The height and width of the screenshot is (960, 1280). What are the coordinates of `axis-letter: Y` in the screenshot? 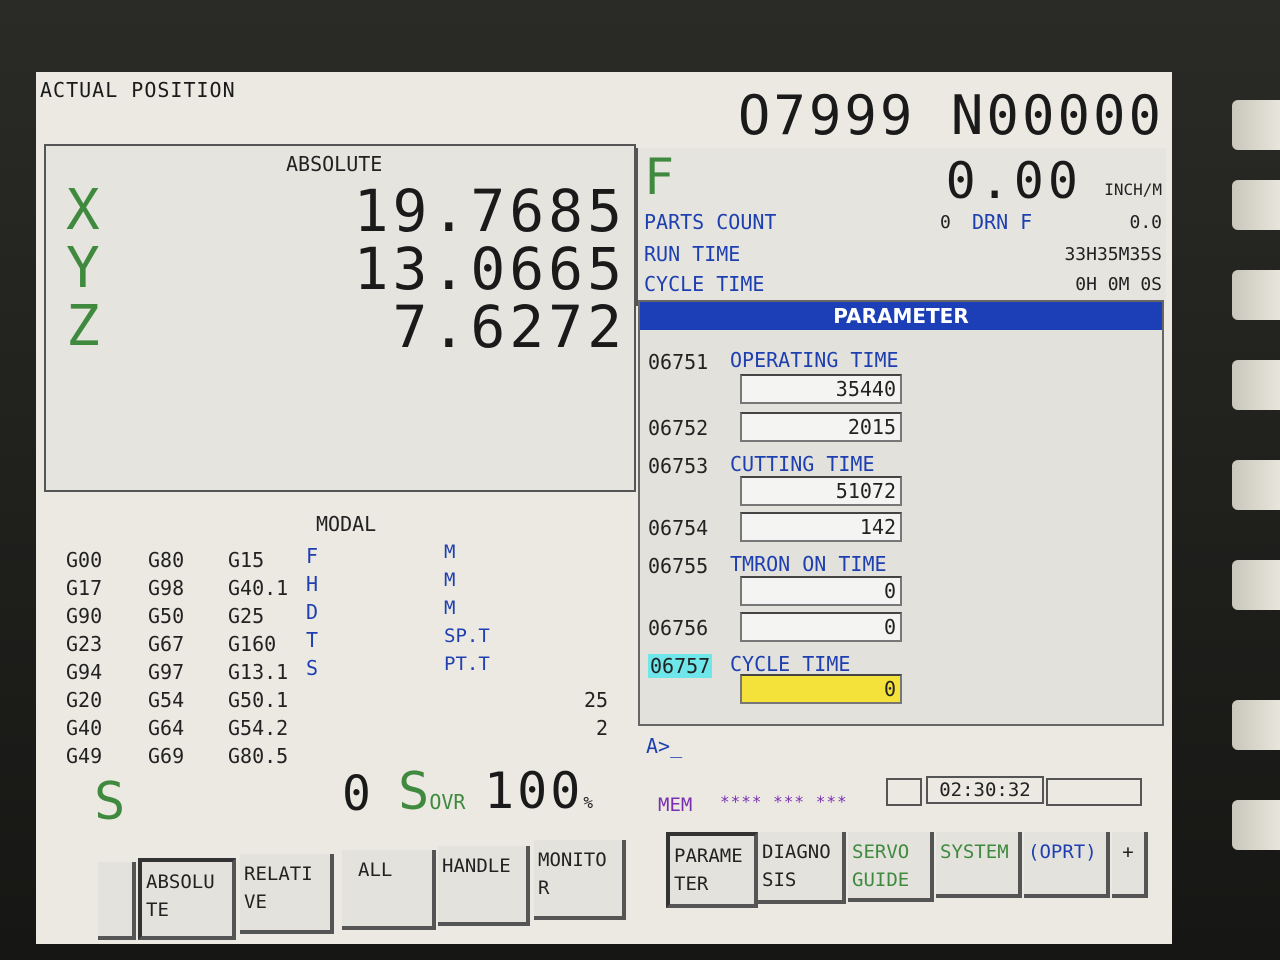 It's located at (83, 268).